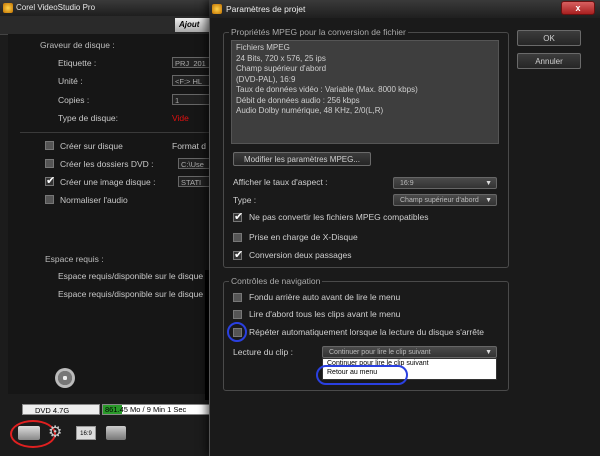  What do you see at coordinates (194, 181) in the screenshot?
I see `disc-image-path: STATI` at bounding box center [194, 181].